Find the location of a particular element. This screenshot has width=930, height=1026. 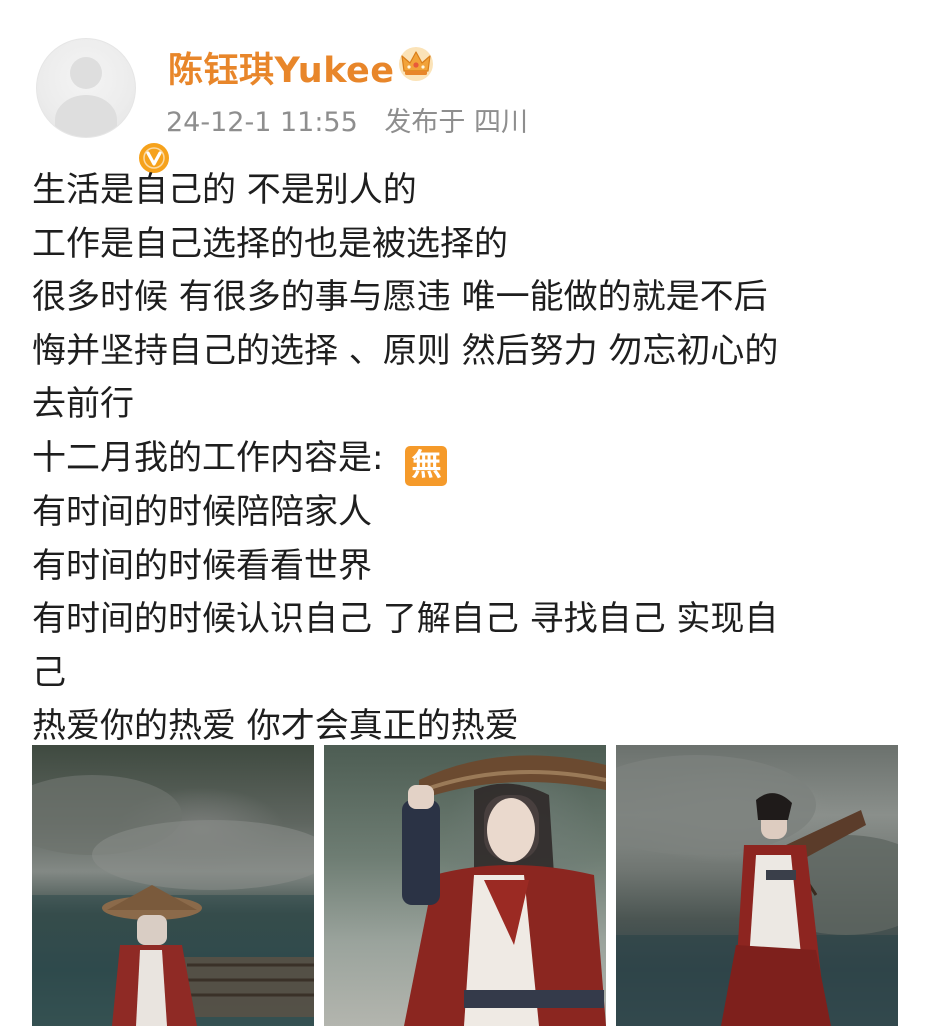

post-time: 24-12-1 11:55 is located at coordinates (262, 122).